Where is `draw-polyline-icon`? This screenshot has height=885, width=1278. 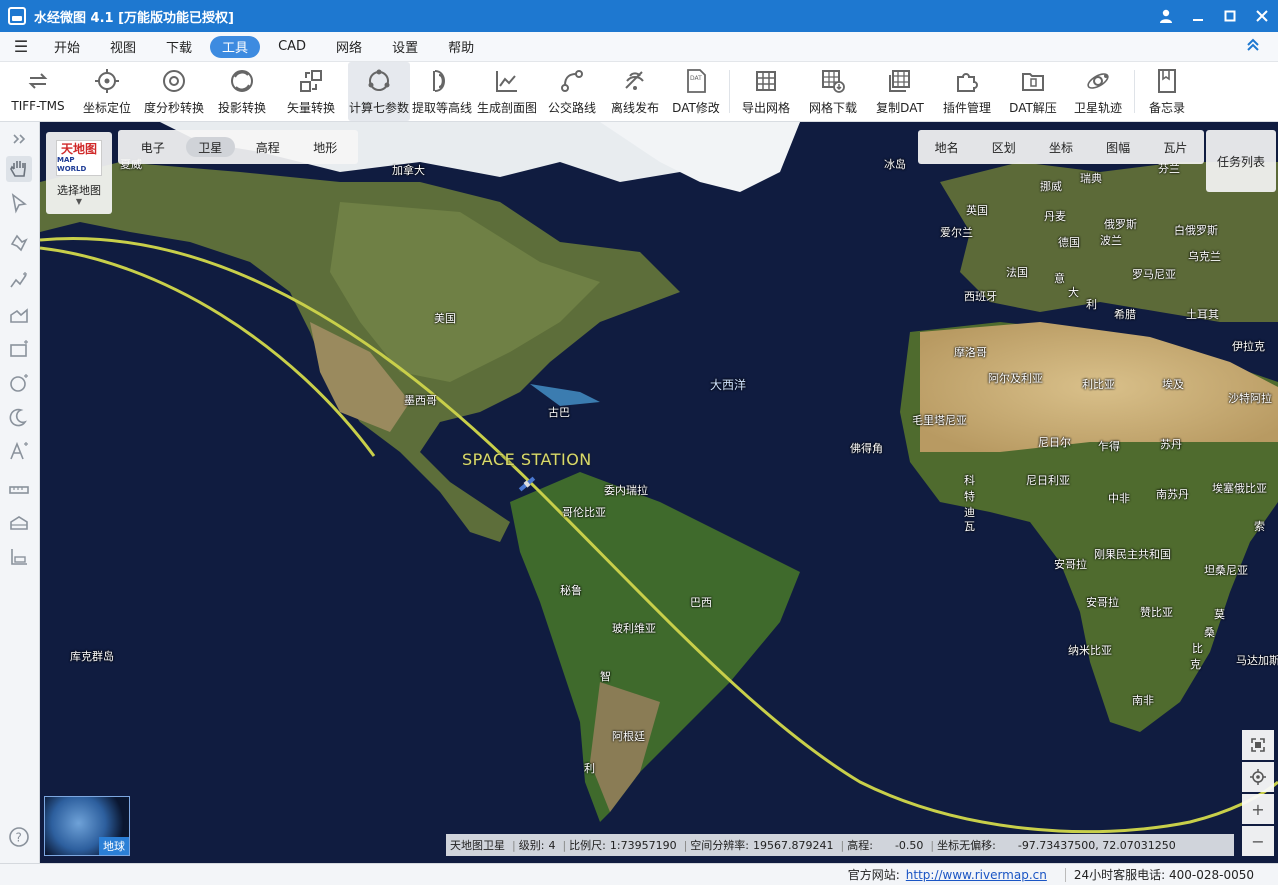
draw-polyline-icon is located at coordinates (19, 281).